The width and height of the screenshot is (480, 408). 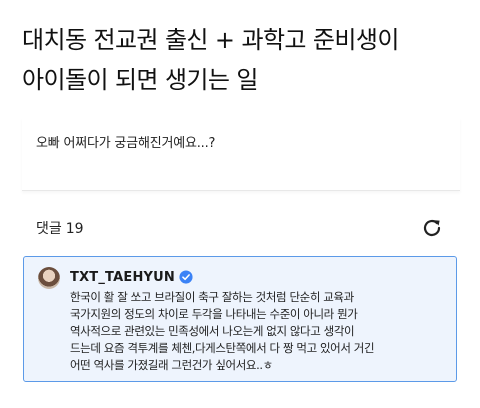 I want to click on comment-line: 국가지원의 정도의 차이로 두각을 나타내는 수준이 아니라 뭔가, so click(x=214, y=314).